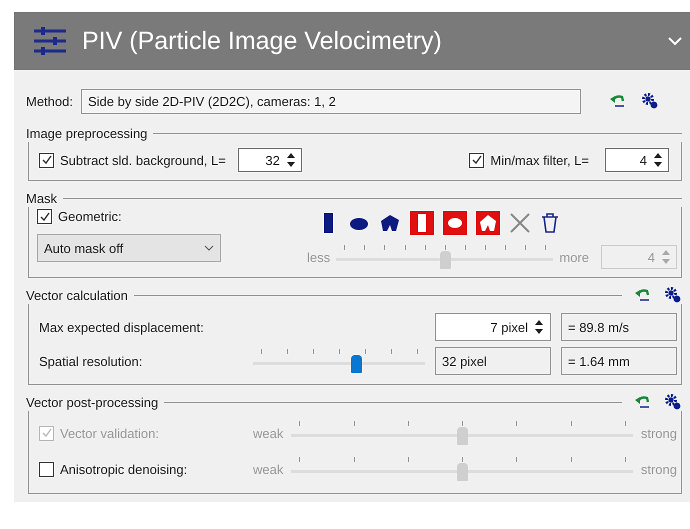 The width and height of the screenshot is (690, 529). Describe the element at coordinates (77, 295) in the screenshot. I see `group-title: Vector calculation` at that location.